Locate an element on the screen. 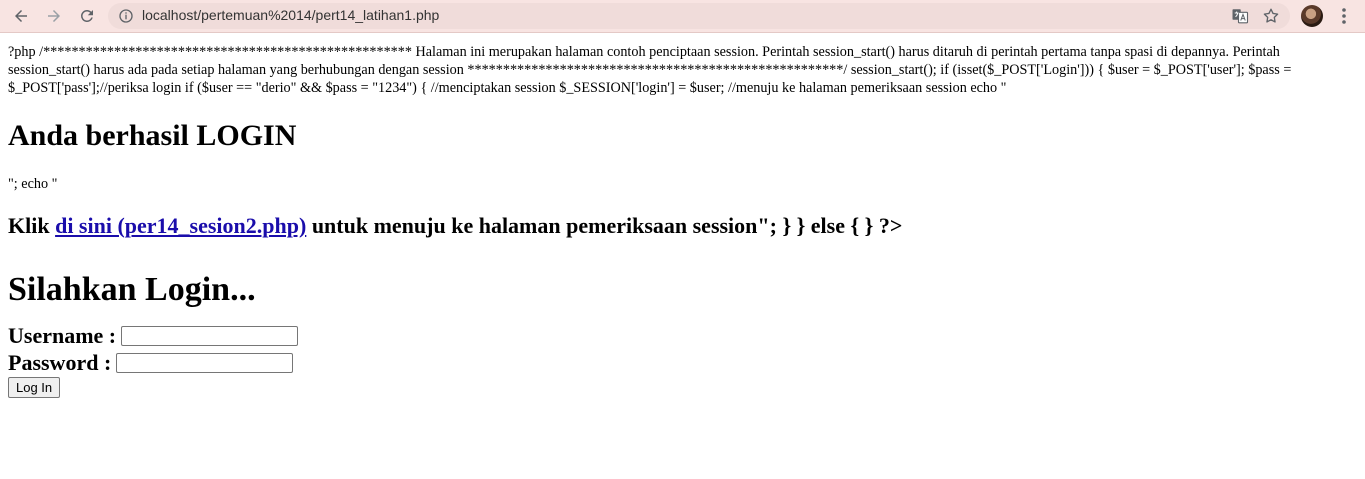  reload-icon is located at coordinates (86, 15).